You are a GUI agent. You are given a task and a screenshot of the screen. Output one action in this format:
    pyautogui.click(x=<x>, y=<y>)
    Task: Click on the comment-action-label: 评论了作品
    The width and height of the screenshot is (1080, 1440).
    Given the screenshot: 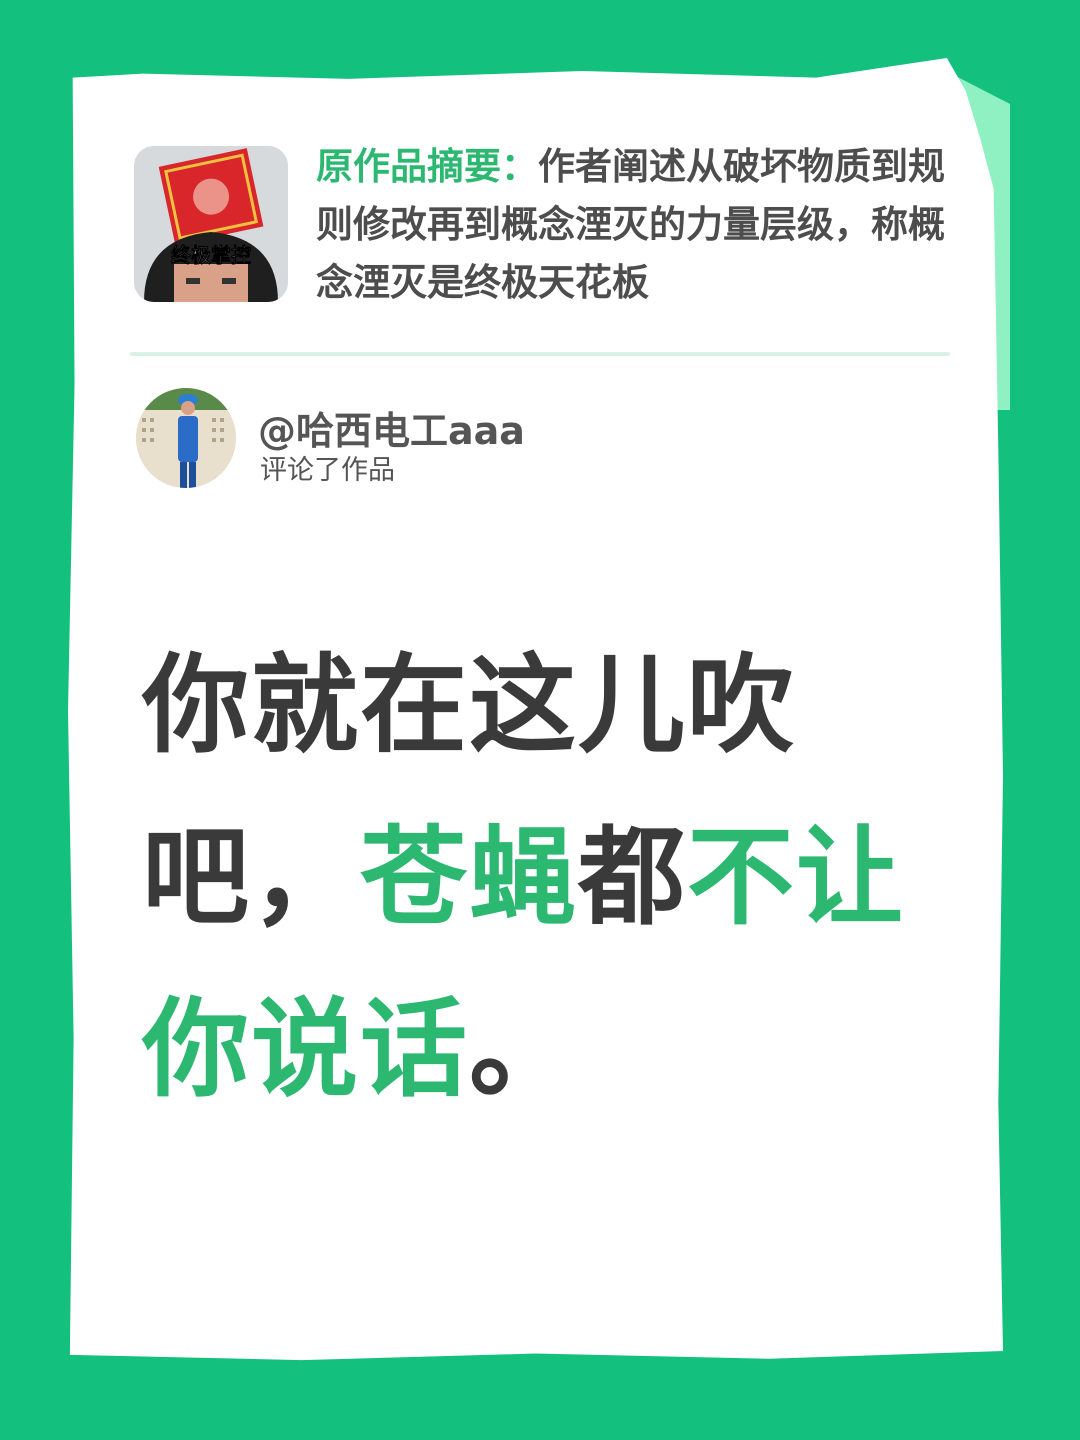 What is the action you would take?
    pyautogui.click(x=327, y=470)
    